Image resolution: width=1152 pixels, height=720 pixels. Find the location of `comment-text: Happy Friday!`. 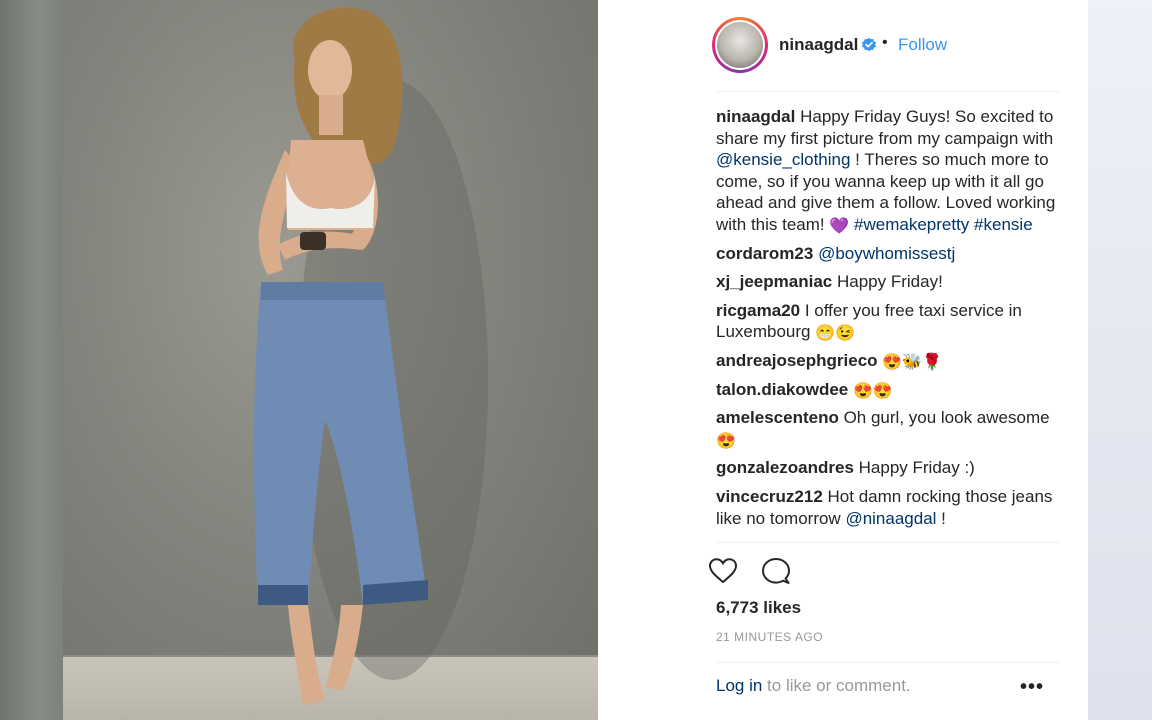

comment-text: Happy Friday! is located at coordinates (887, 282).